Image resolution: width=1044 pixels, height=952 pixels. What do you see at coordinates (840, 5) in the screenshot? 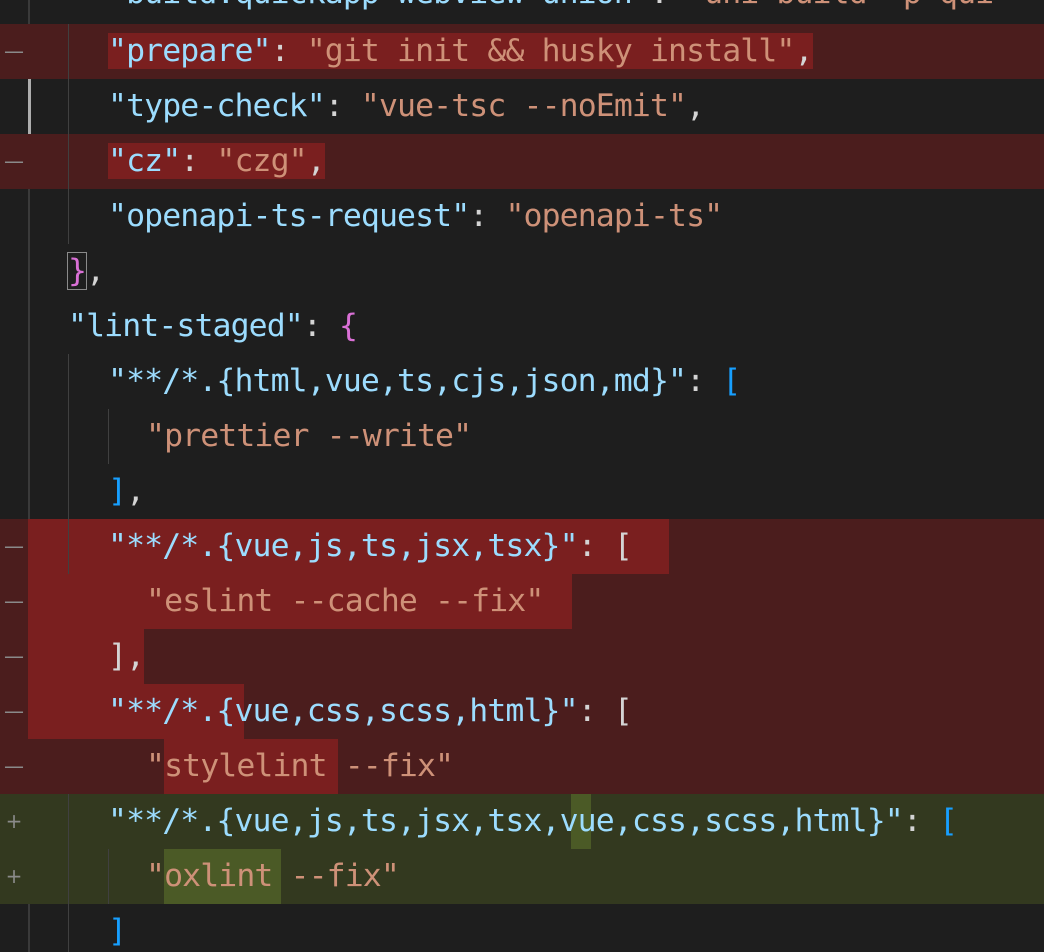
I see `json-string: "uni build -p qui` at bounding box center [840, 5].